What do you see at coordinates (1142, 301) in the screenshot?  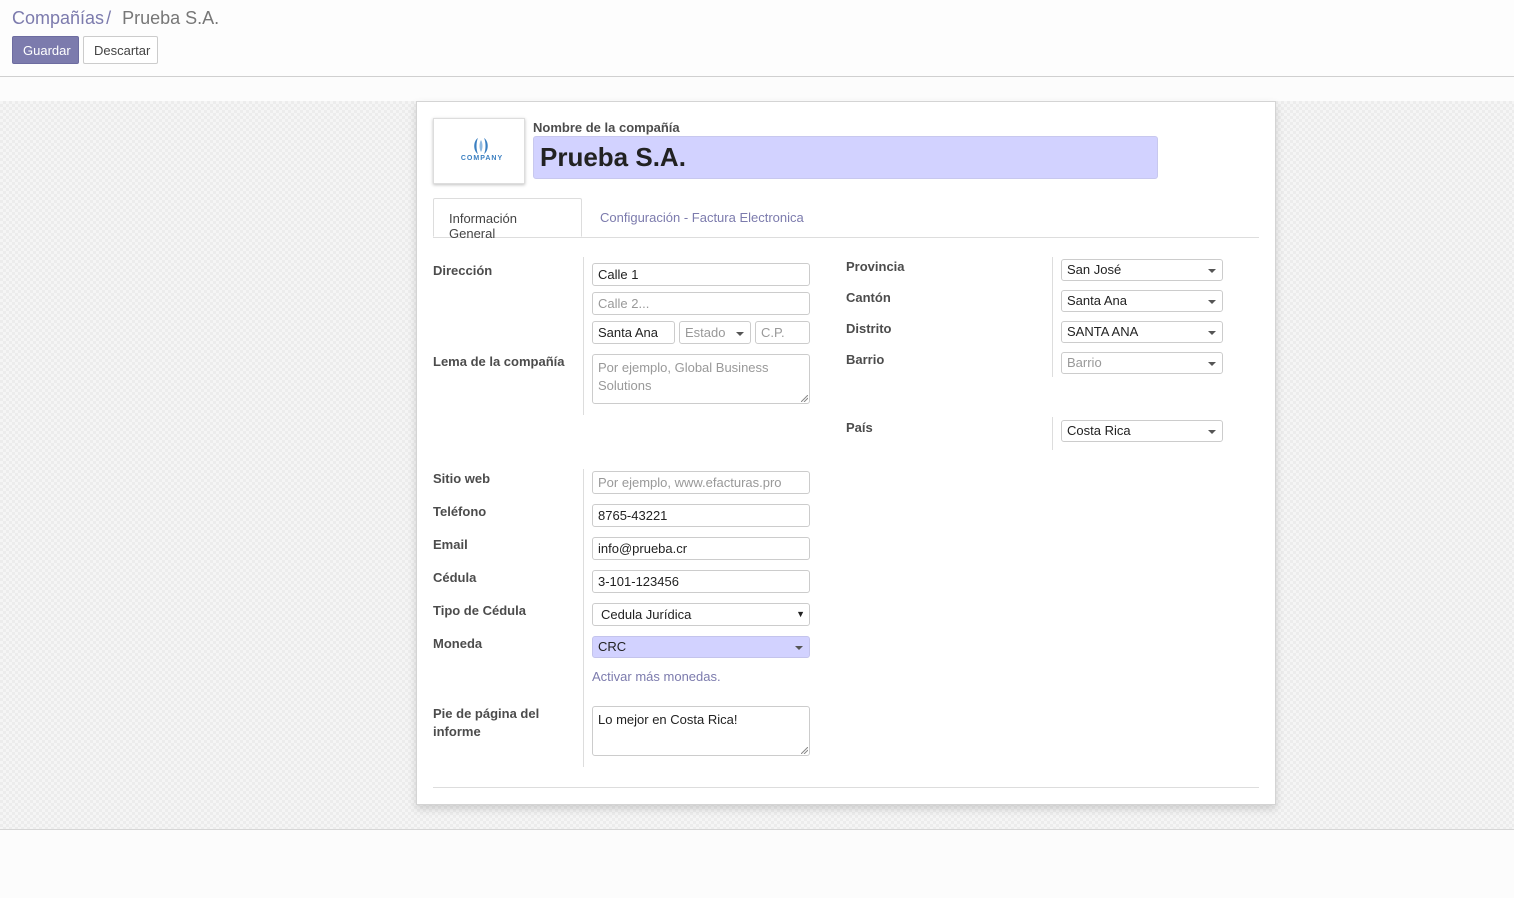 I see `canton-select: Santa Ana` at bounding box center [1142, 301].